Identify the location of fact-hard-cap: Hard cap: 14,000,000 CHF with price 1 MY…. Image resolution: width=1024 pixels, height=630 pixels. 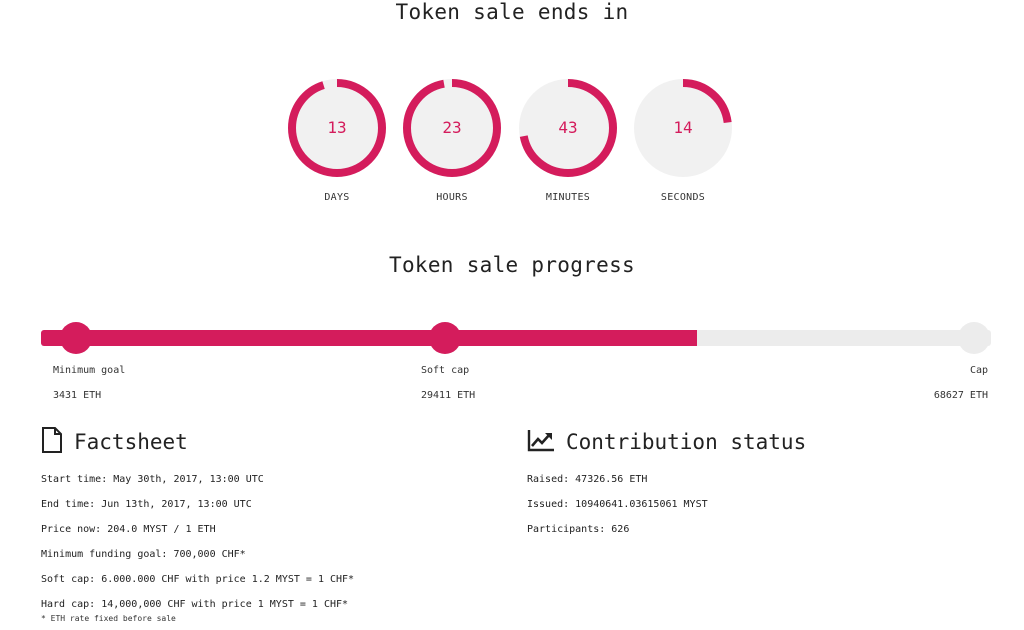
(195, 604).